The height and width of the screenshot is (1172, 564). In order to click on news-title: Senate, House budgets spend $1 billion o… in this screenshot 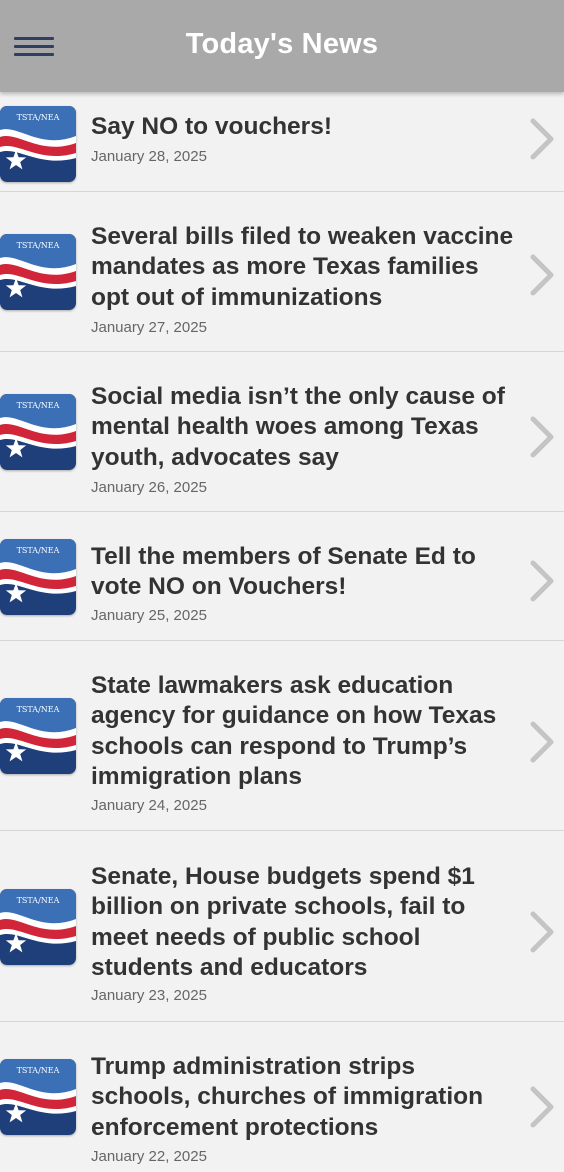, I will do `click(283, 922)`.